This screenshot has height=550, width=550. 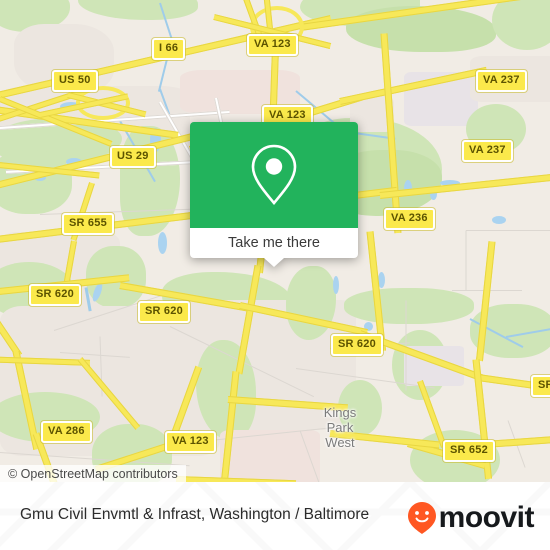 I want to click on popup-footer: Take me there, so click(x=274, y=247).